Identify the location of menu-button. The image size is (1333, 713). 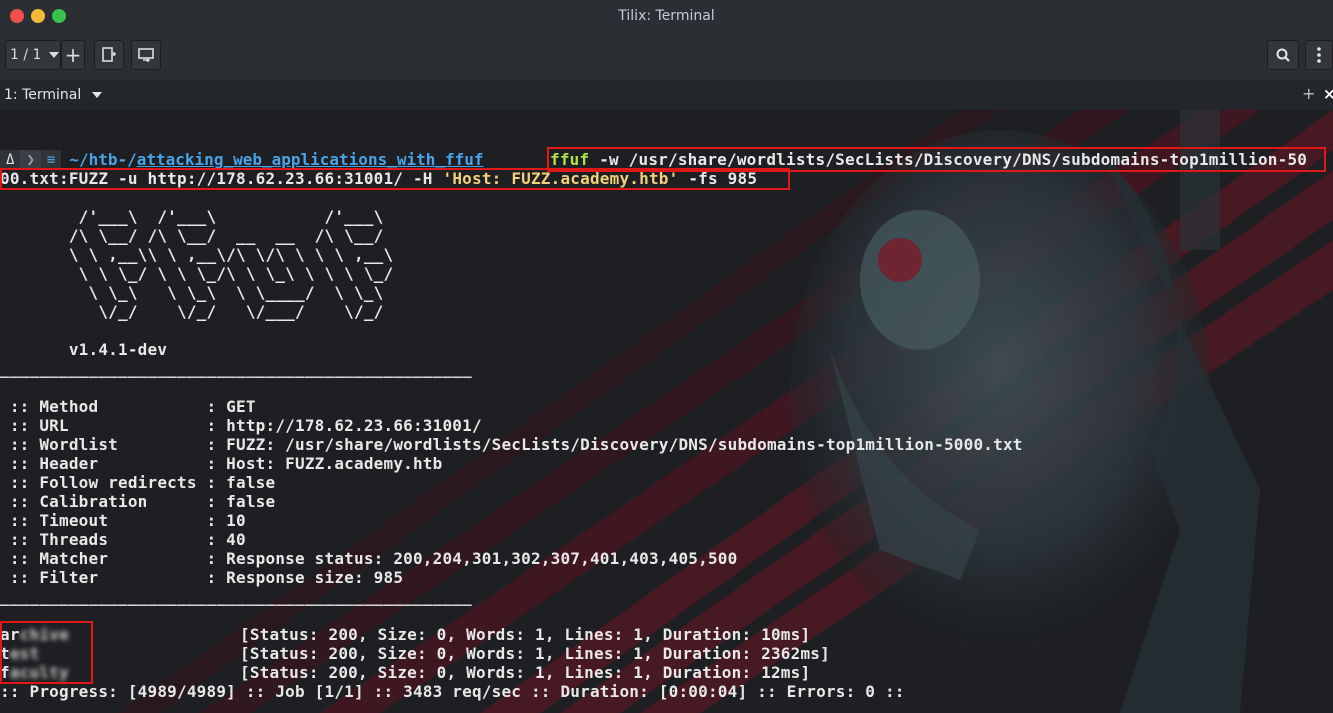
(1319, 55).